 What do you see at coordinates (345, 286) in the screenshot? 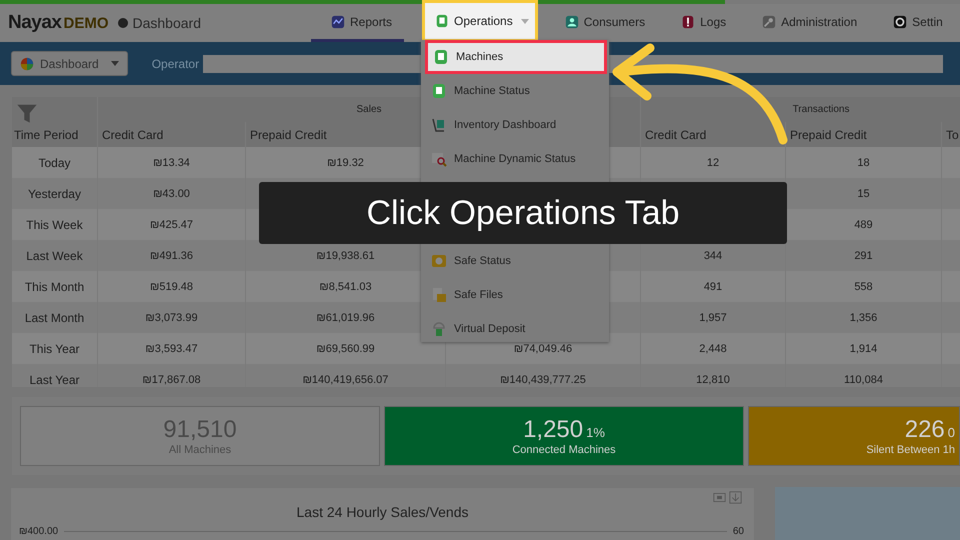
I see `table-cell: ₪8,541.03` at bounding box center [345, 286].